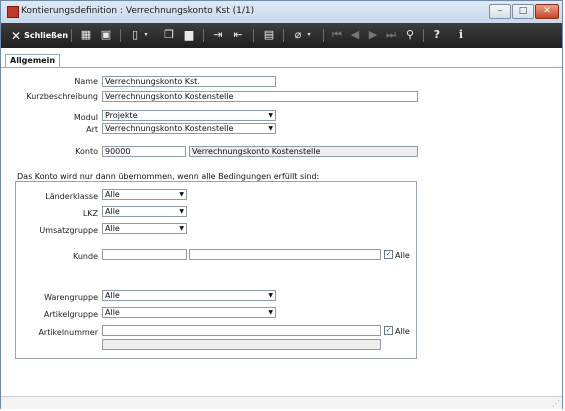 The image size is (565, 411). I want to click on kunde-label: Kunde, so click(85, 256).